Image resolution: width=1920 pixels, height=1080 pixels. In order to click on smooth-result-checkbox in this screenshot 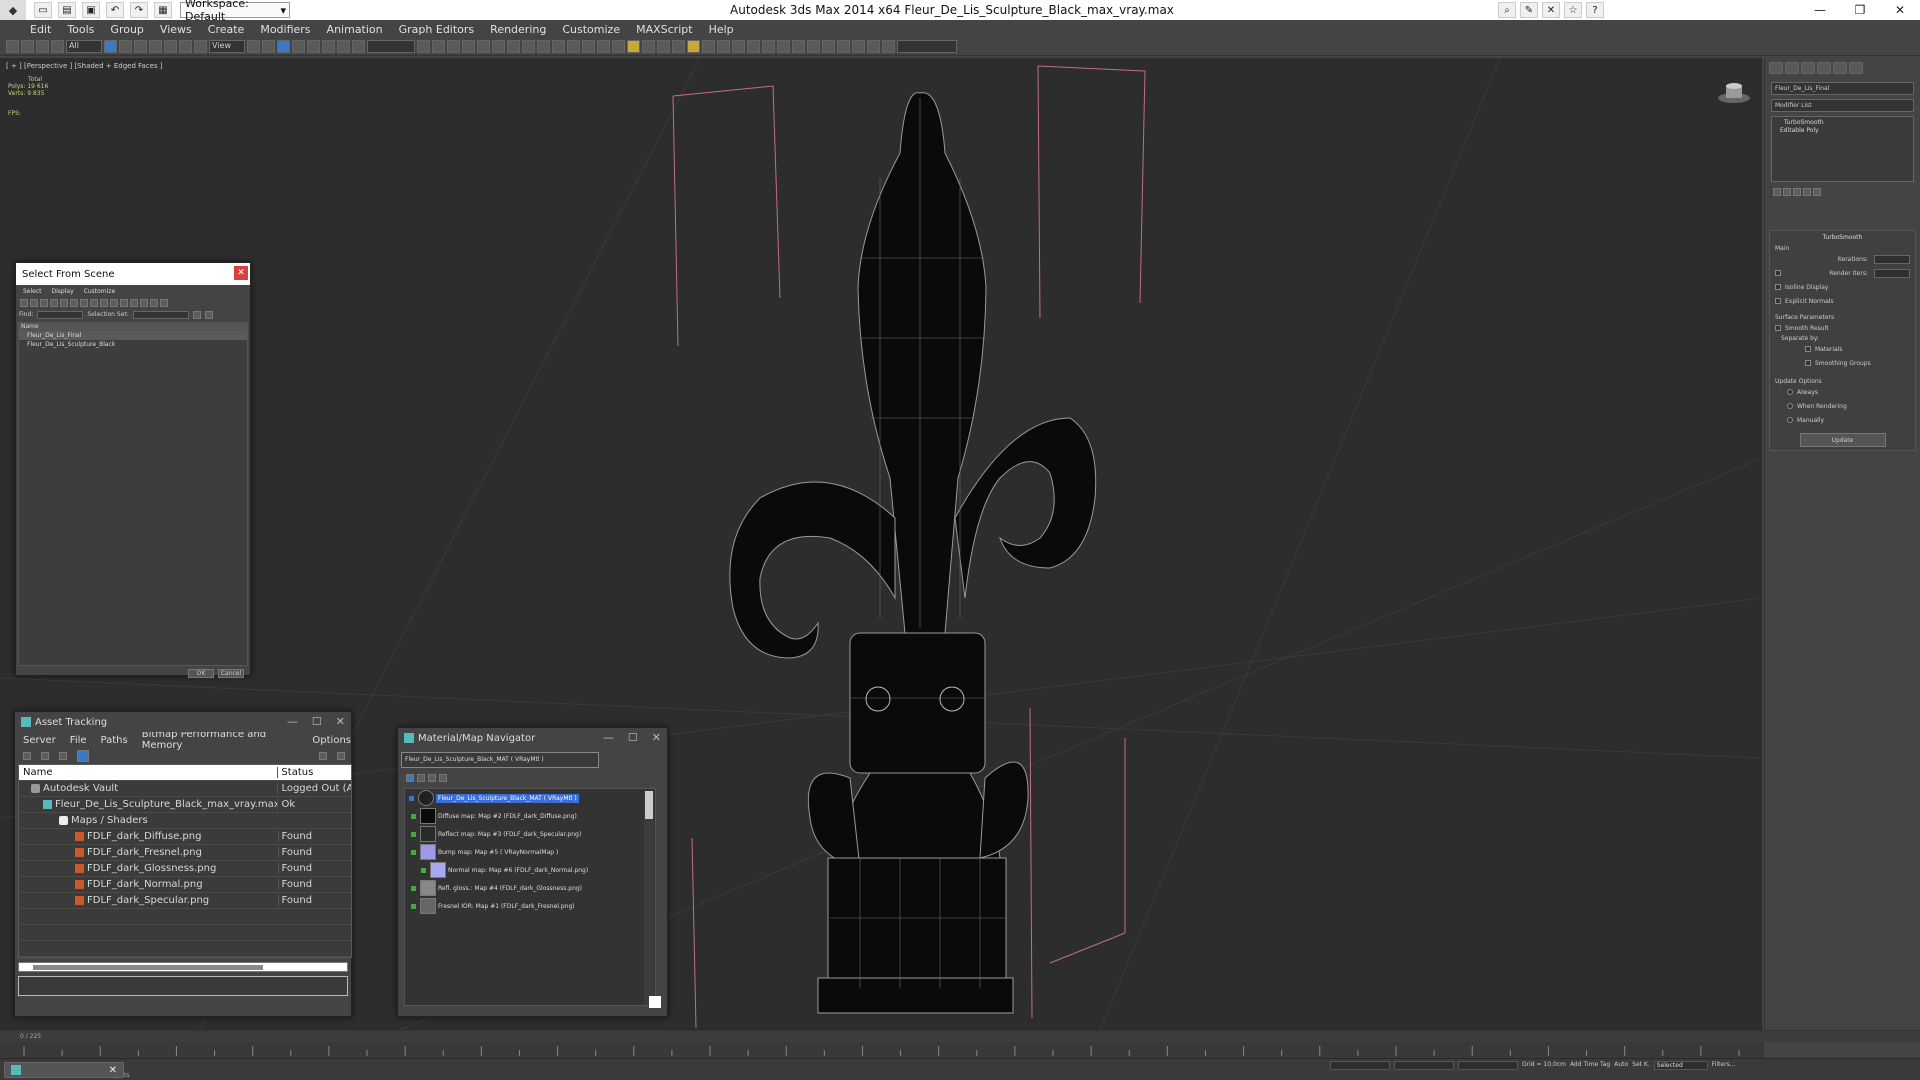, I will do `click(1778, 328)`.